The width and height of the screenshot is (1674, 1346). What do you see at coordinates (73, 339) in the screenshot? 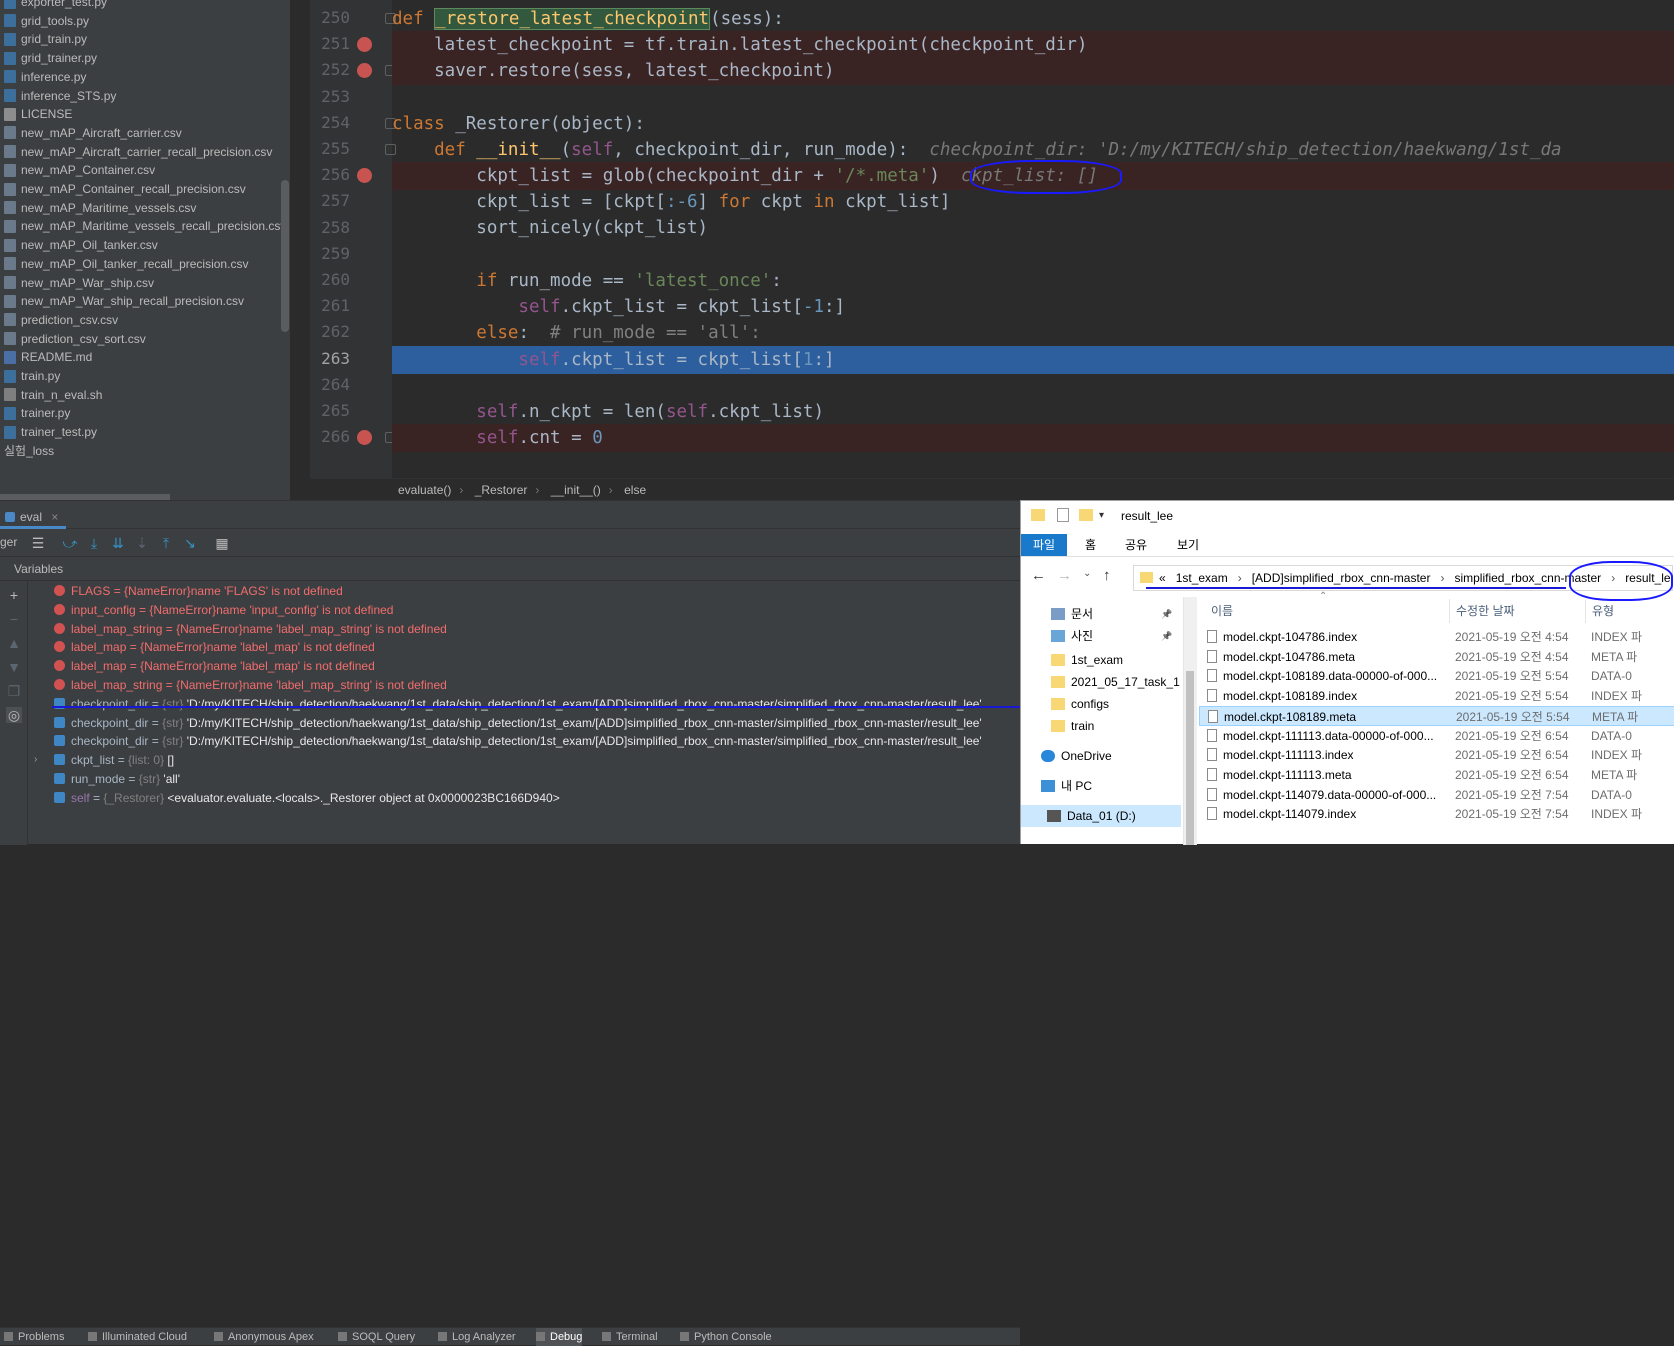
I see `tree-item: prediction_csv_sort.csv` at bounding box center [73, 339].